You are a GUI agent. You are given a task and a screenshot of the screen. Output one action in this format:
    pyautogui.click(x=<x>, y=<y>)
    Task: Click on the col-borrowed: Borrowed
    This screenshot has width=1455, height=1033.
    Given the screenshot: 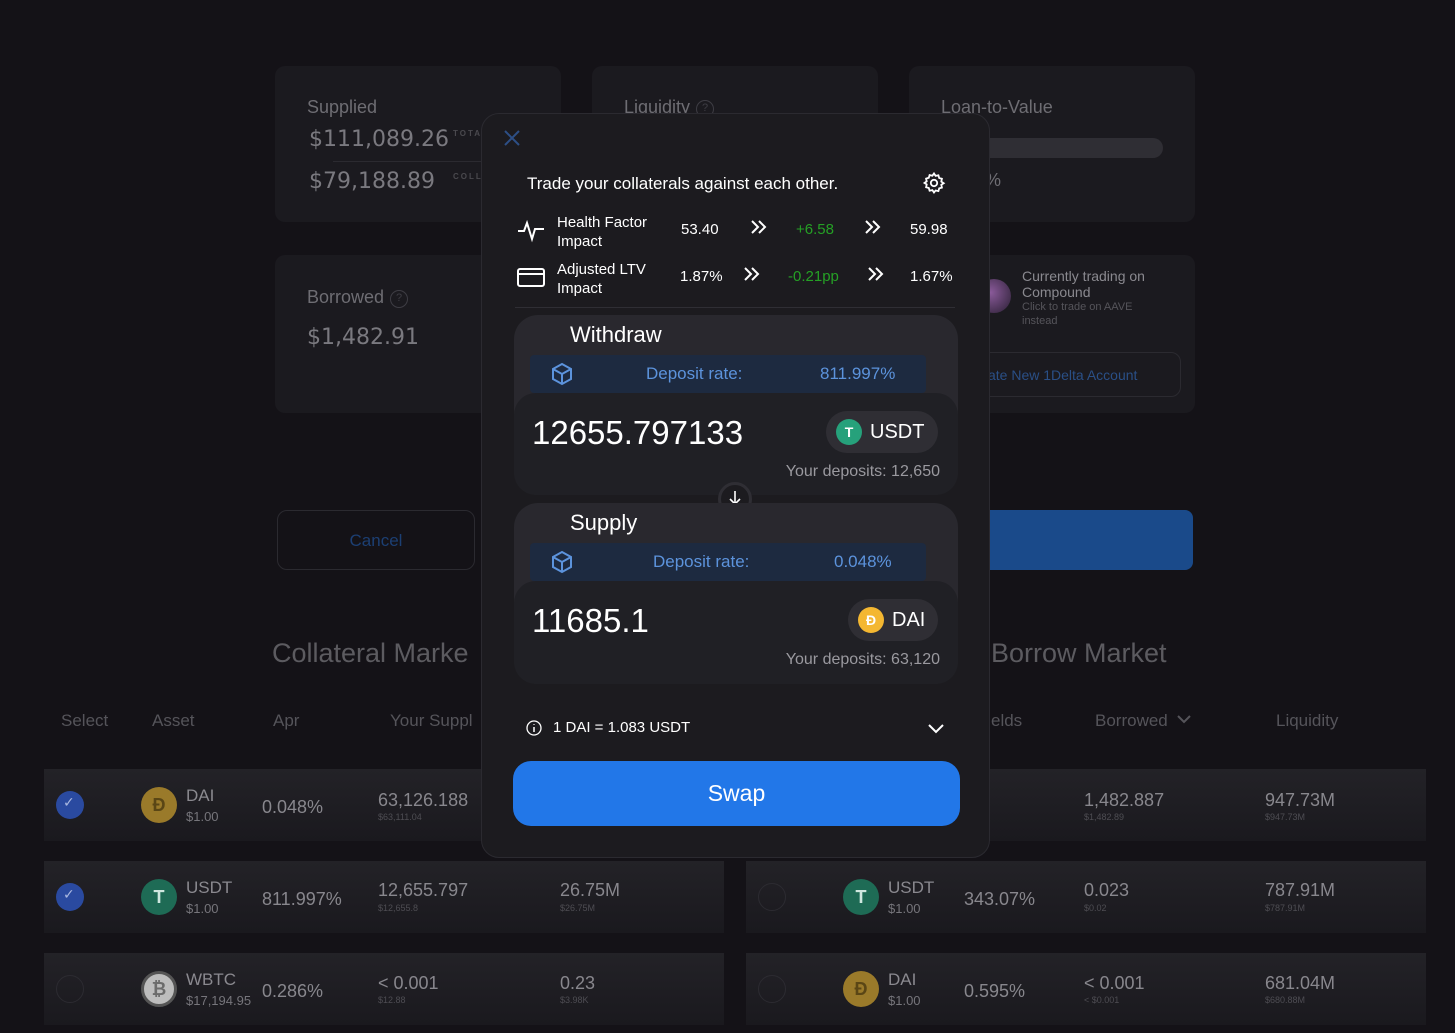 What is the action you would take?
    pyautogui.click(x=1143, y=721)
    